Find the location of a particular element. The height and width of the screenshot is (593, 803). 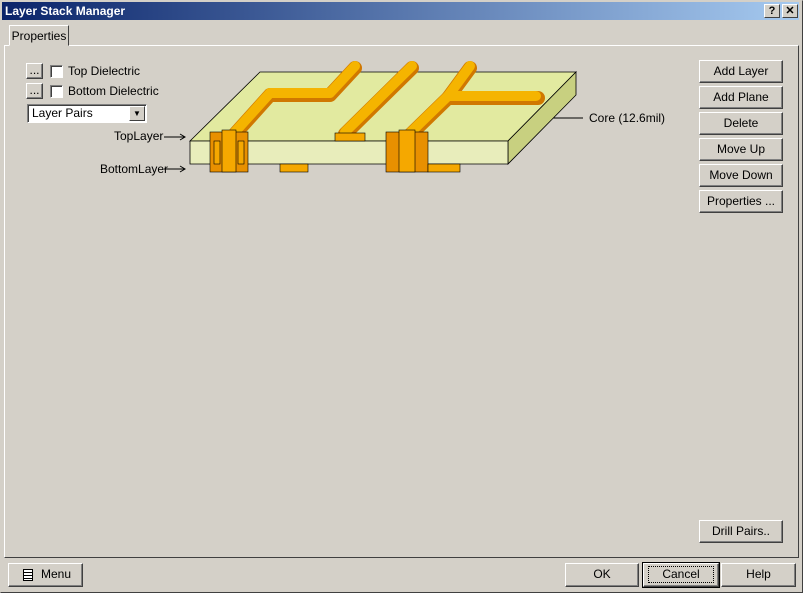

menu-label: Menu is located at coordinates (56, 574).